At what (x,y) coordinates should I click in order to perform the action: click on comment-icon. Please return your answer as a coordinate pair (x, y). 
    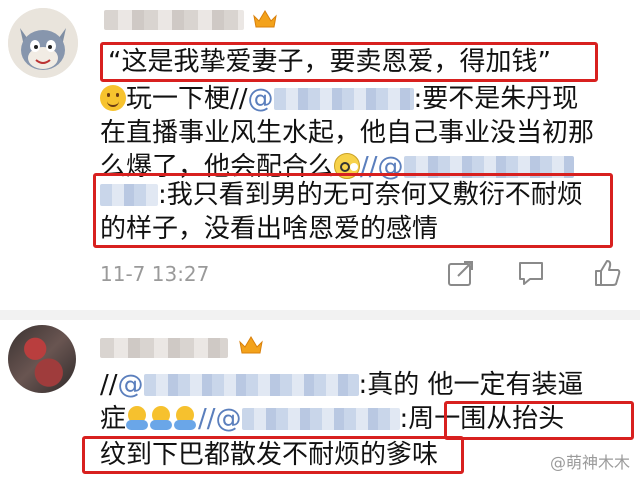
    Looking at the image, I should click on (531, 273).